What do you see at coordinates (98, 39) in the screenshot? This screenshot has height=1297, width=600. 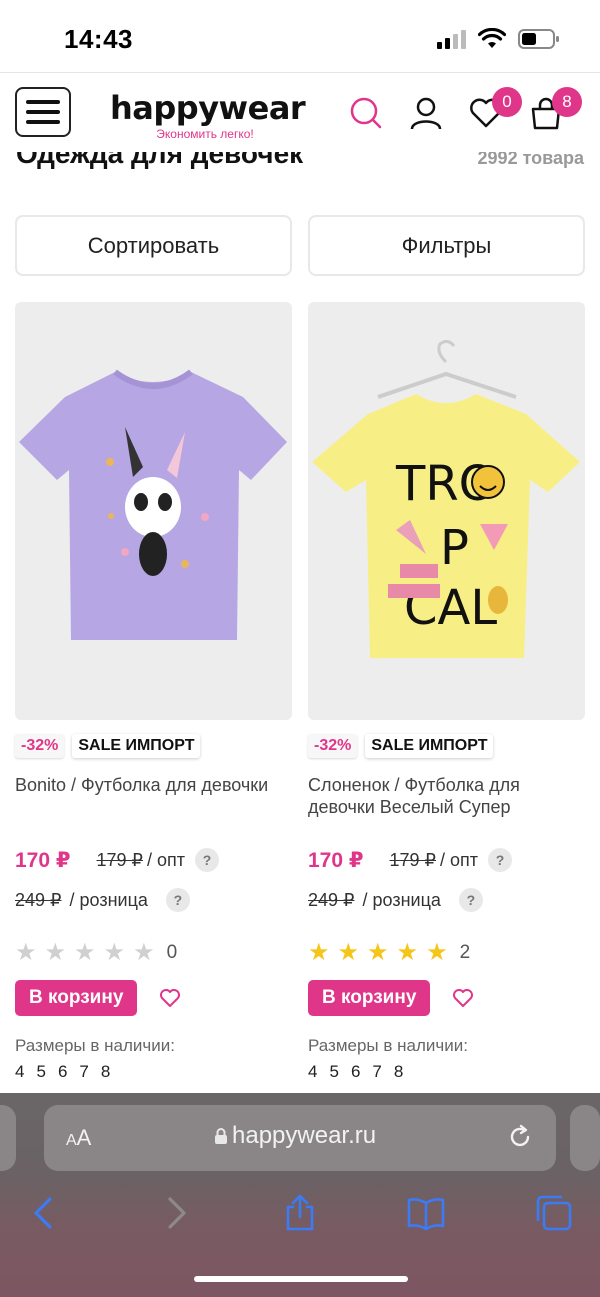 I see `status-time: 14:43` at bounding box center [98, 39].